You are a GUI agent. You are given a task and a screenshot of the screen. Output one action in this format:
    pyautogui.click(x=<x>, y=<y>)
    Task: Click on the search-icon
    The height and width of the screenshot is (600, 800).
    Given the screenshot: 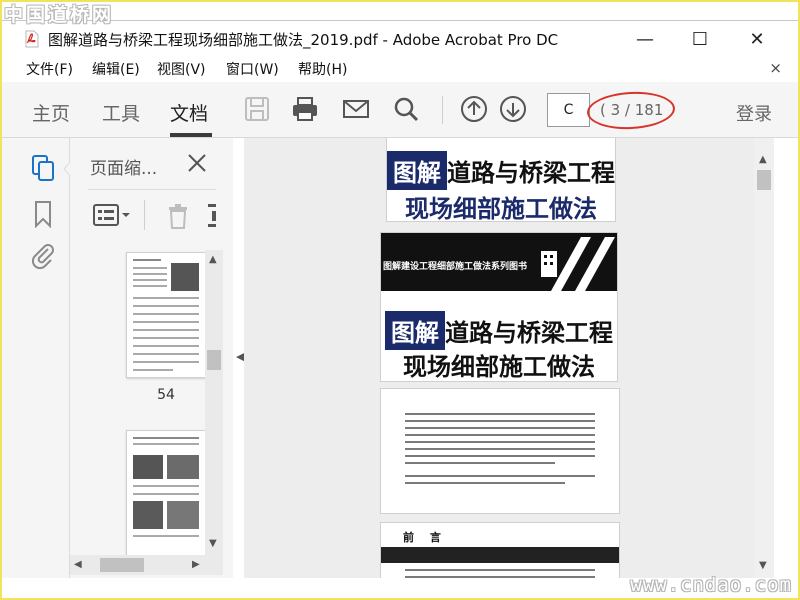 What is the action you would take?
    pyautogui.click(x=406, y=109)
    